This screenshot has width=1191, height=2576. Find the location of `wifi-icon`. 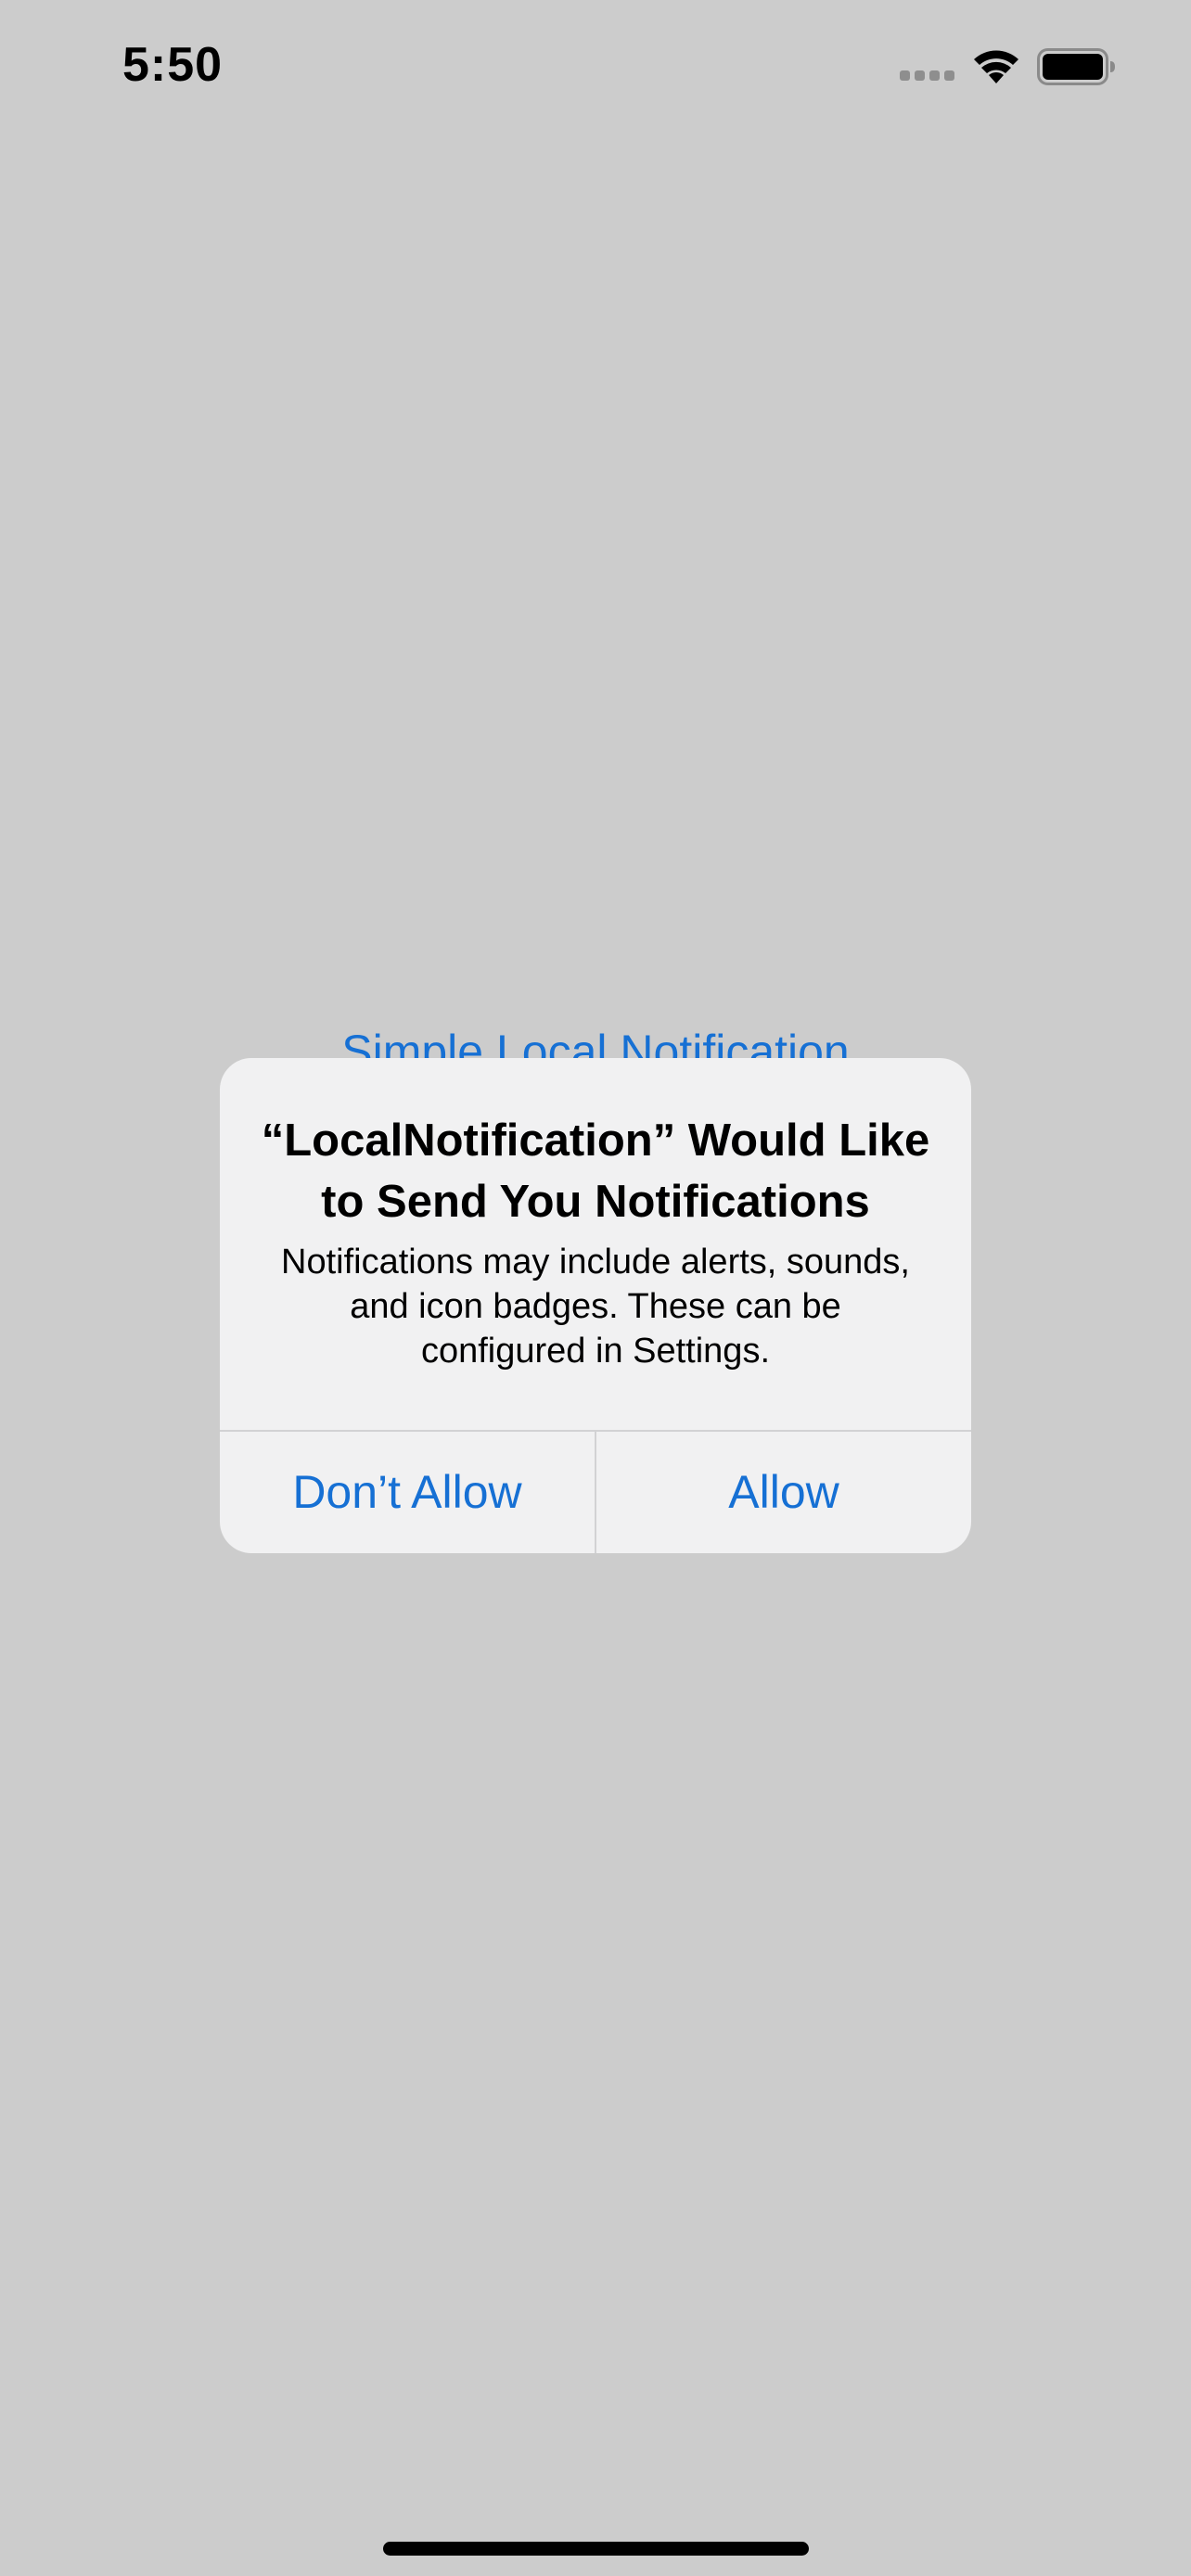

wifi-icon is located at coordinates (996, 66).